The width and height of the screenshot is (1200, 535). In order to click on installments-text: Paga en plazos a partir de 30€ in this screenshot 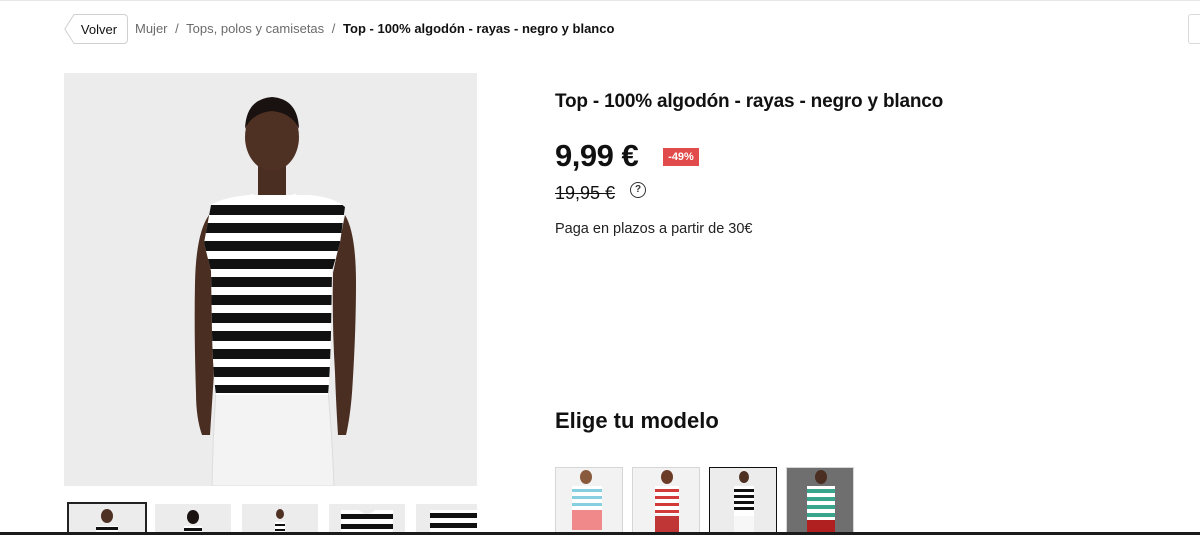, I will do `click(654, 229)`.